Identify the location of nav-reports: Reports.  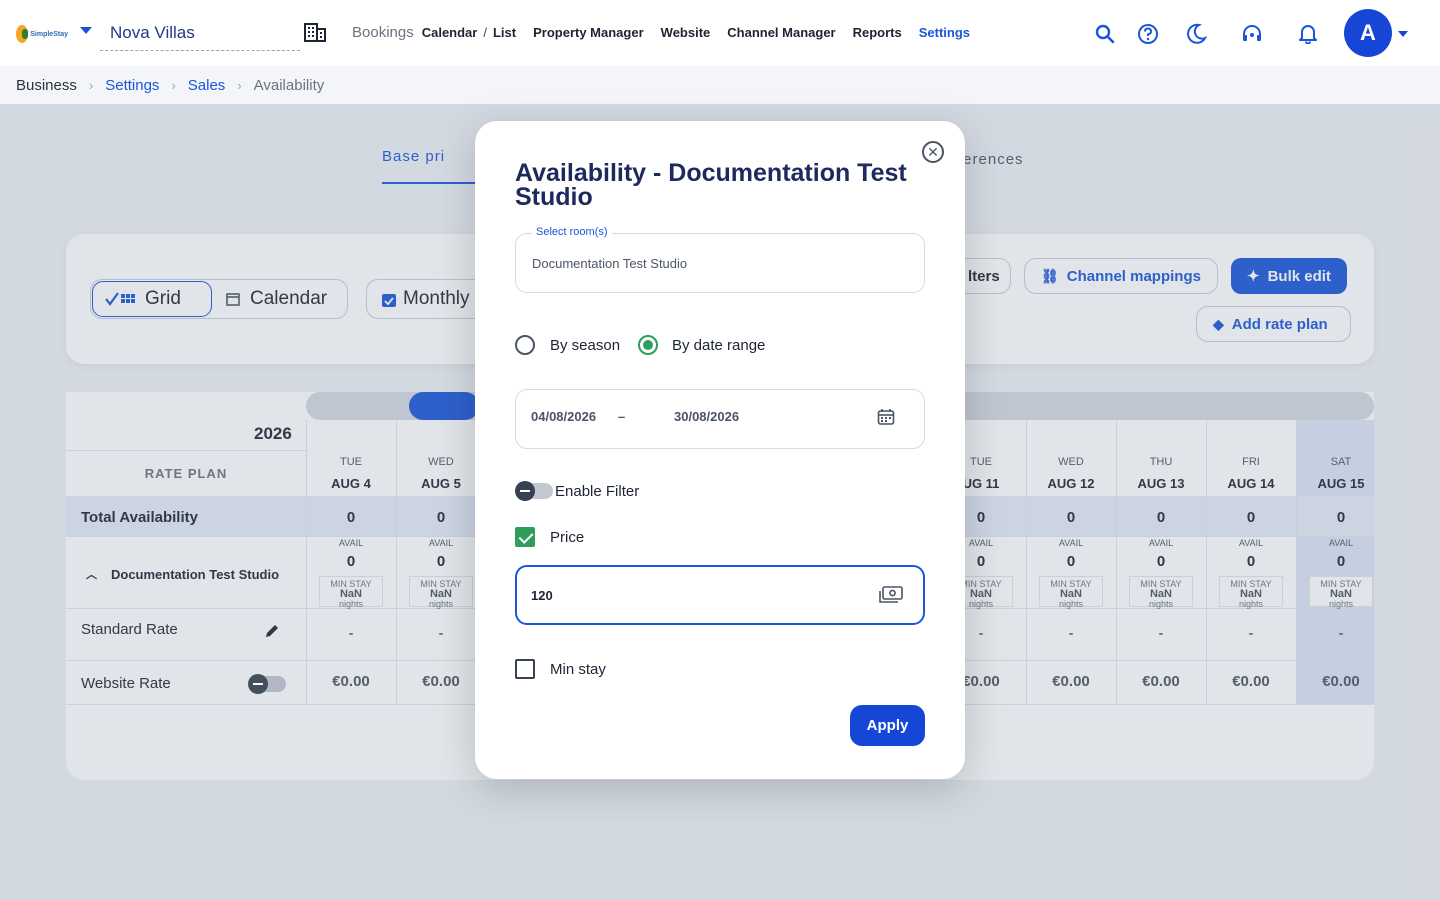
(877, 32).